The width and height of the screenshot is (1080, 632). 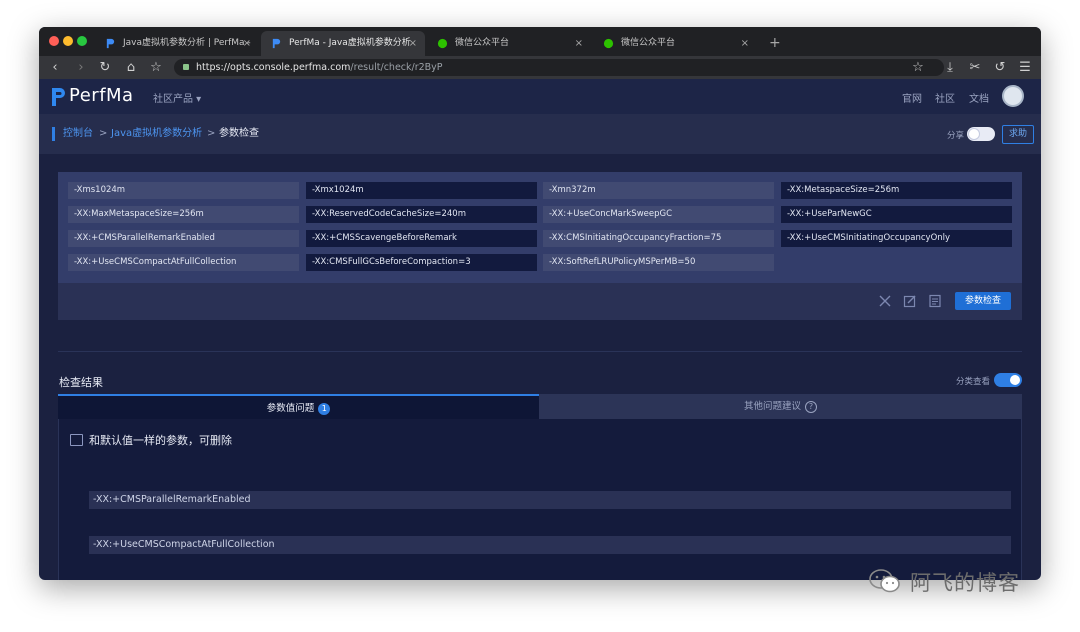 What do you see at coordinates (550, 545) in the screenshot?
I see `result-row: -XX:+UseCMSCompactAtFullCollection` at bounding box center [550, 545].